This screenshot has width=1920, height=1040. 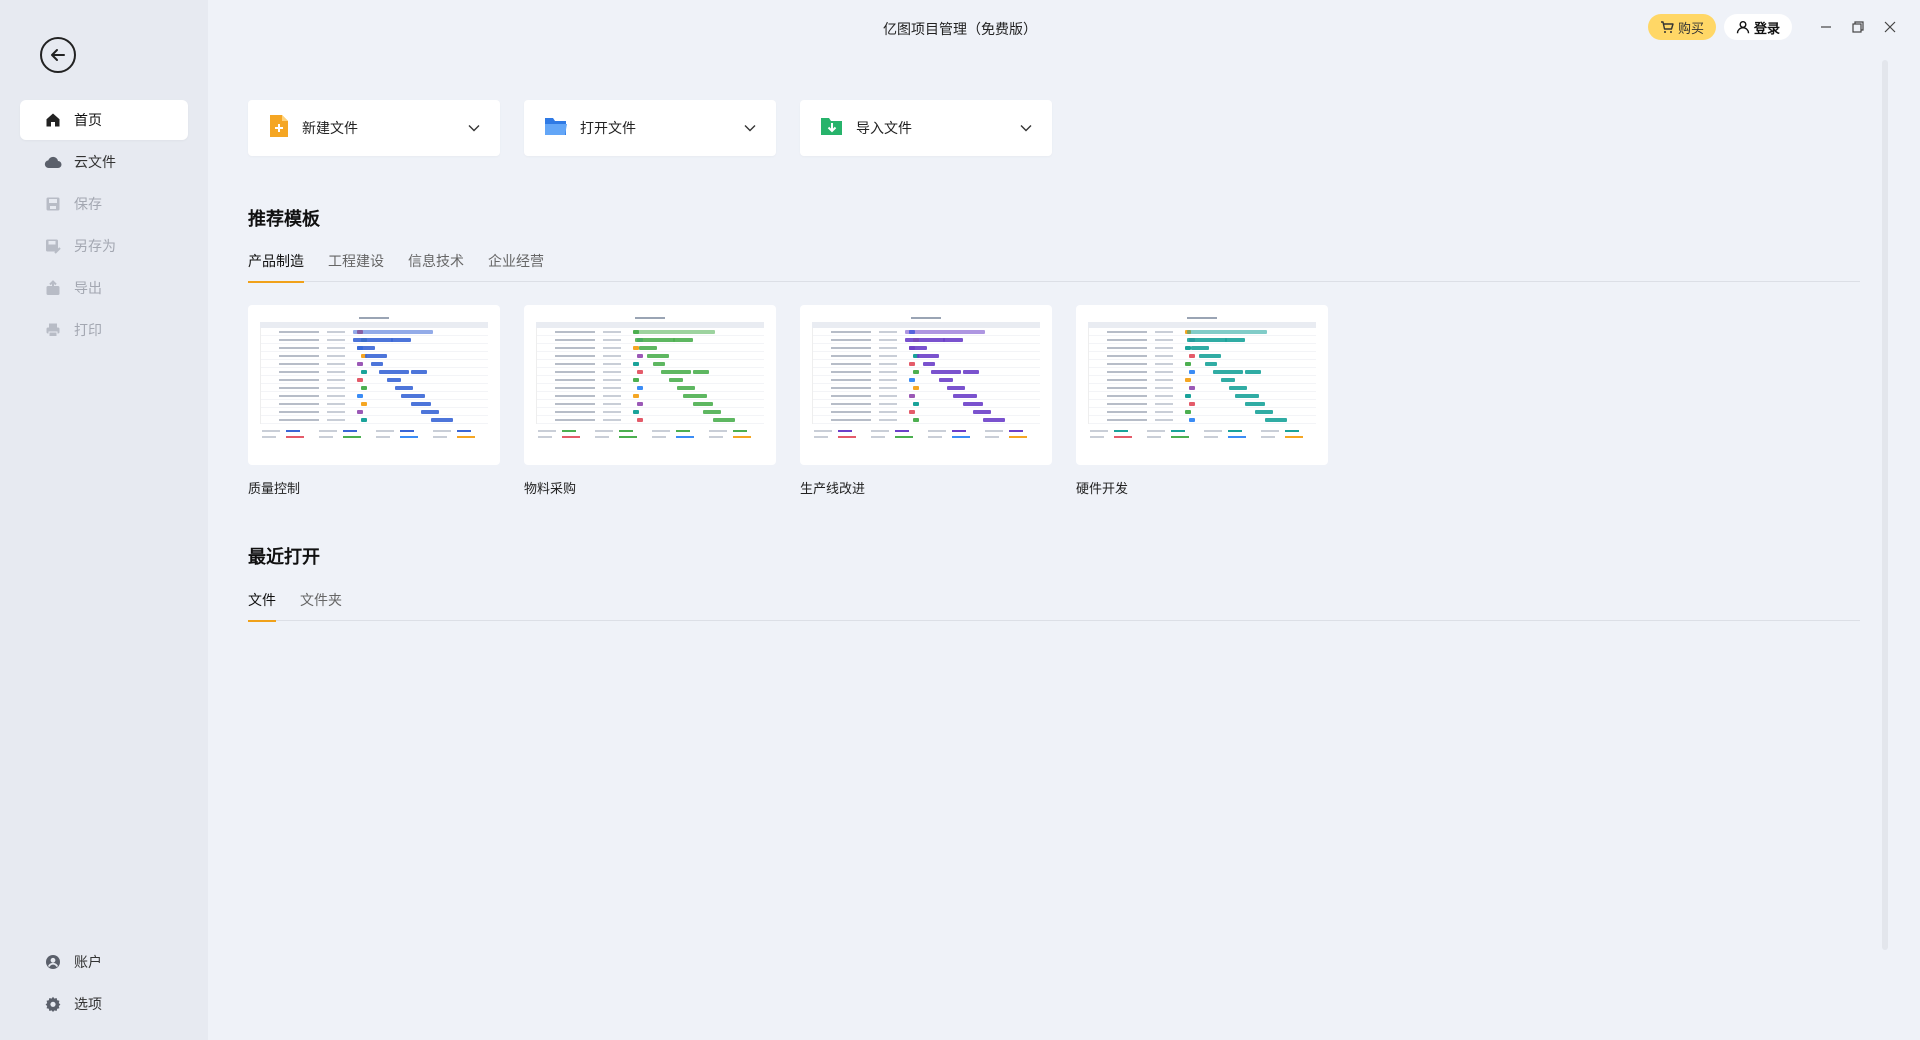 I want to click on sidebar-item-save-as: 另存为, so click(x=104, y=246).